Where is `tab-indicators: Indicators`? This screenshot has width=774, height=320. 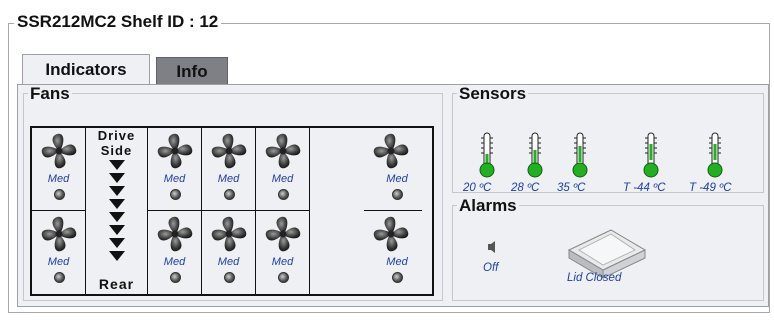
tab-indicators: Indicators is located at coordinates (86, 69).